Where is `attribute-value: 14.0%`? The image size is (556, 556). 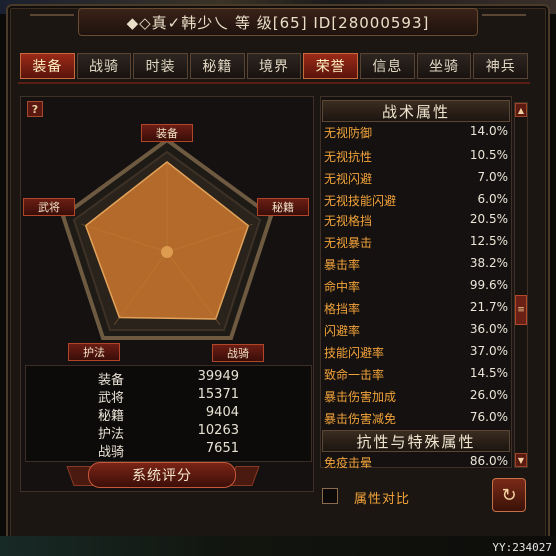
attribute-value: 14.0% is located at coordinates (488, 131).